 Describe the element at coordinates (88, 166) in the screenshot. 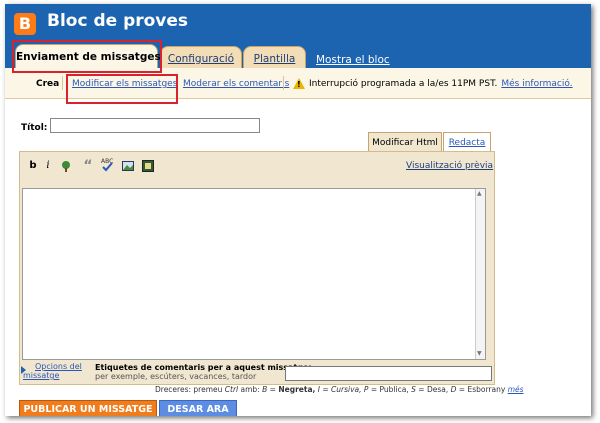

I see `blockquote-button: “` at that location.